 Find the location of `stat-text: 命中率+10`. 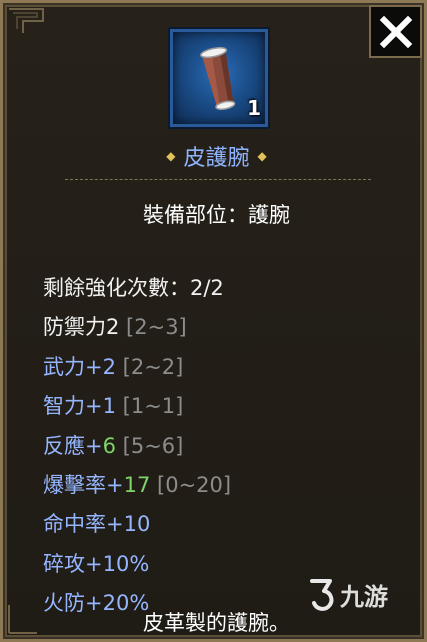

stat-text: 命中率+10 is located at coordinates (97, 524).